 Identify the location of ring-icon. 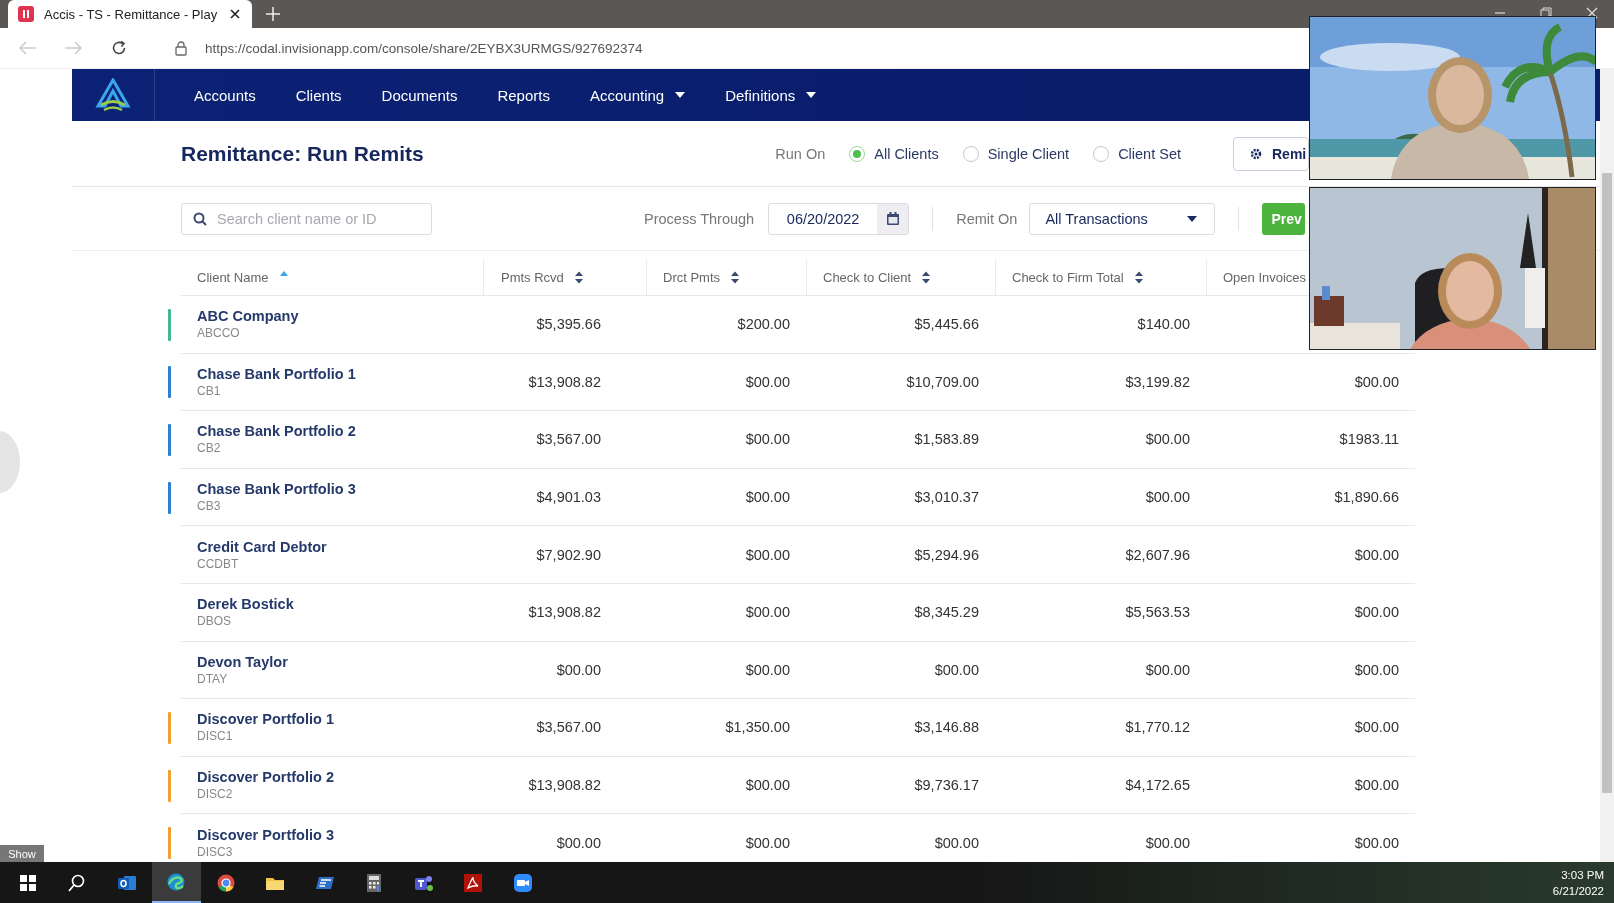
(225, 882).